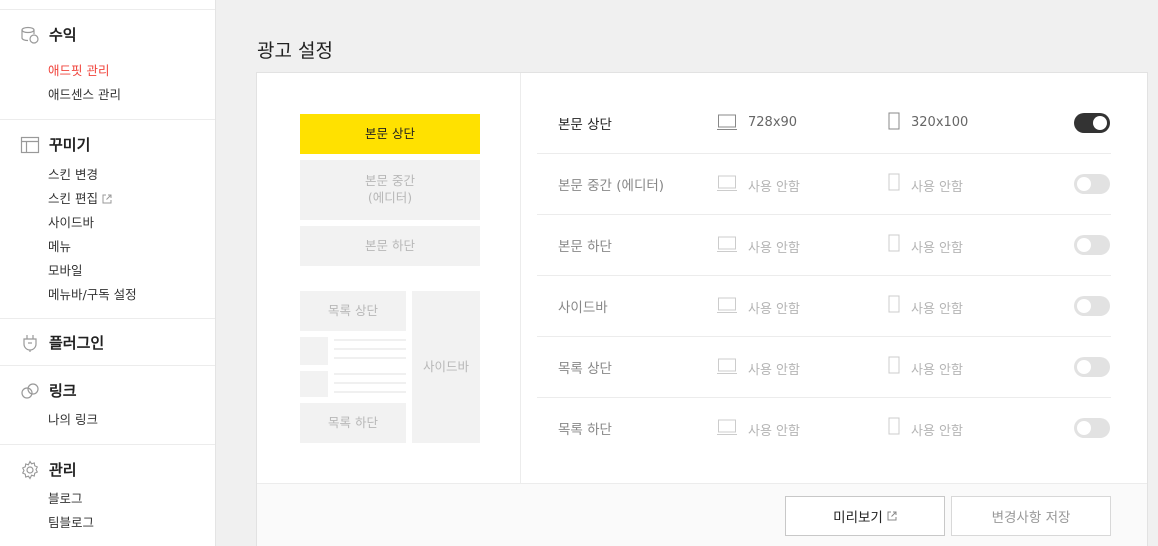 The image size is (1158, 546). What do you see at coordinates (824, 428) in the screenshot?
I see `ad-slot-row: 목록 하단 사용 안함 사용 안함` at bounding box center [824, 428].